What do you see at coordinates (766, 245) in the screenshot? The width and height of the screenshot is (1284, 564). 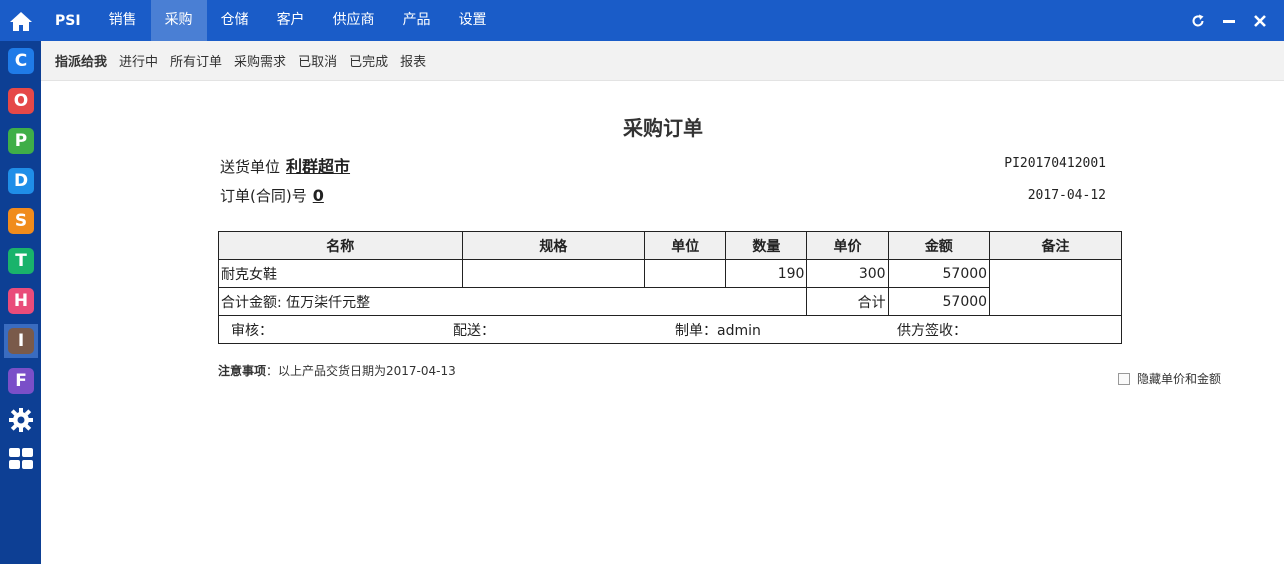 I see `col-qty-header: 数量` at bounding box center [766, 245].